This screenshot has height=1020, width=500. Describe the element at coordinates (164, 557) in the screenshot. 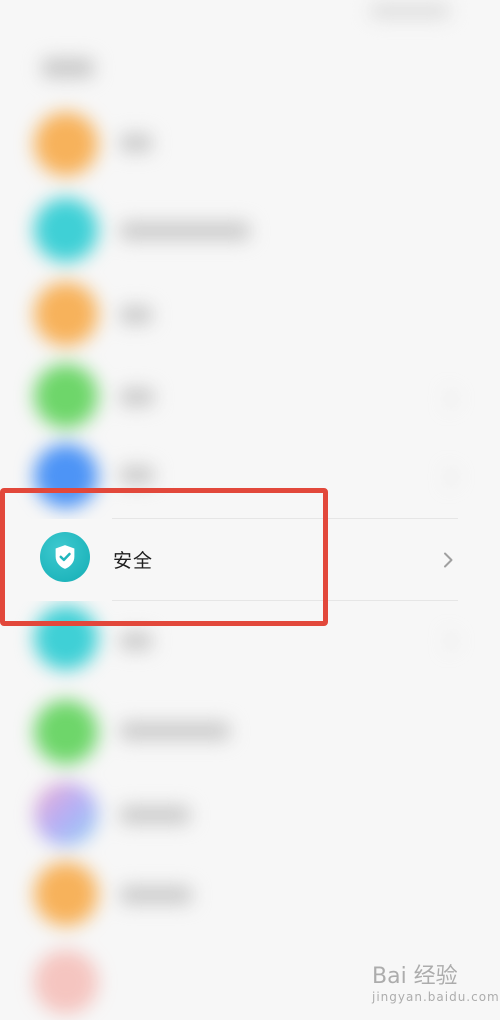

I see `highlight-box` at that location.